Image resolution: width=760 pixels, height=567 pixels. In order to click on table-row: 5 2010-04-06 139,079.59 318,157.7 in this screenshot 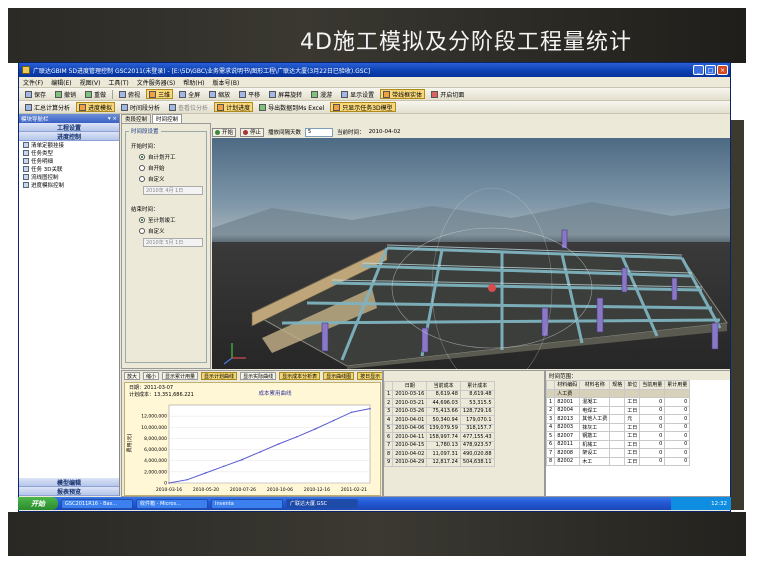, I will do `click(439, 428)`.